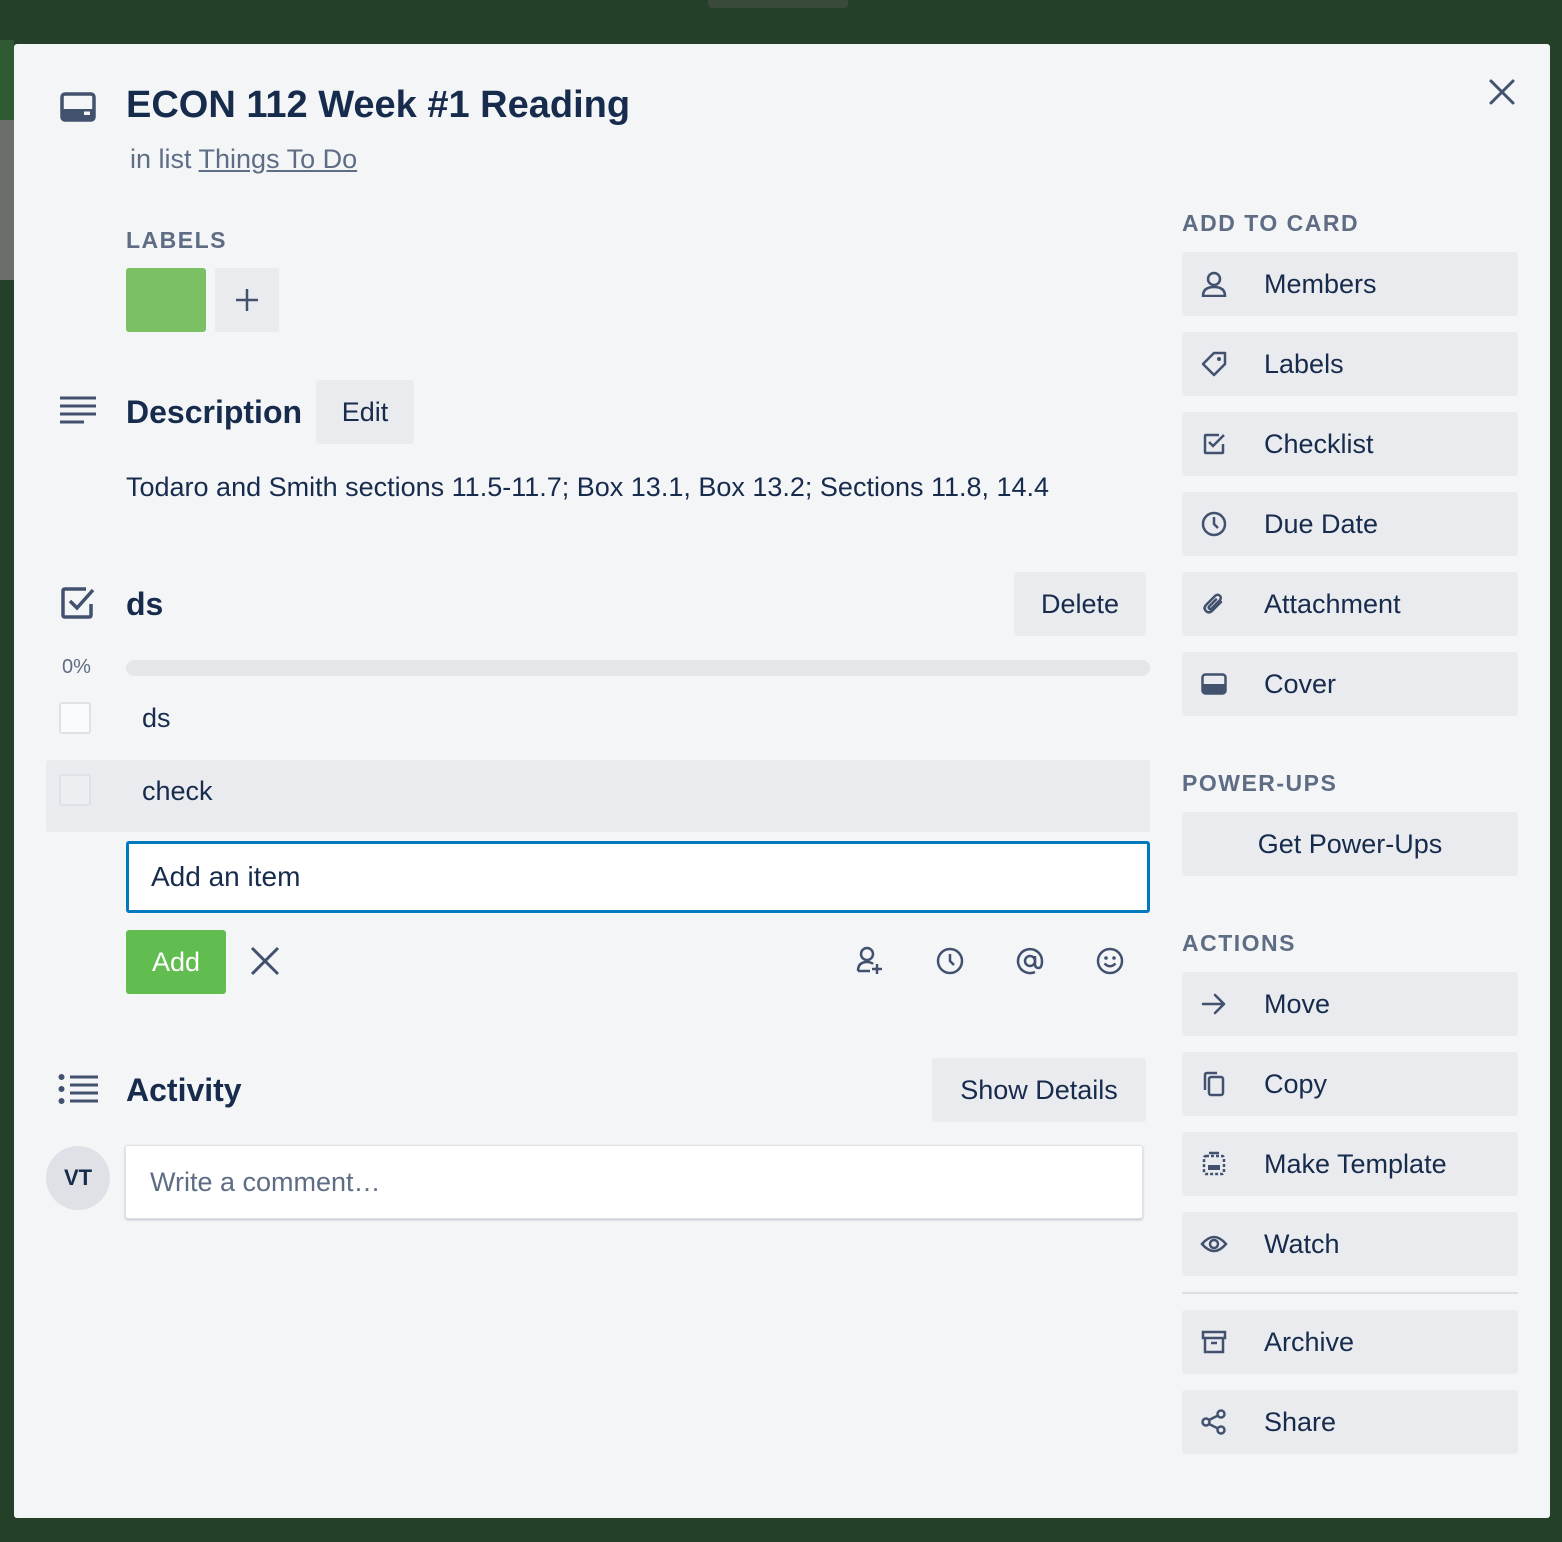  What do you see at coordinates (1304, 363) in the screenshot?
I see `labels-button-label: Labels` at bounding box center [1304, 363].